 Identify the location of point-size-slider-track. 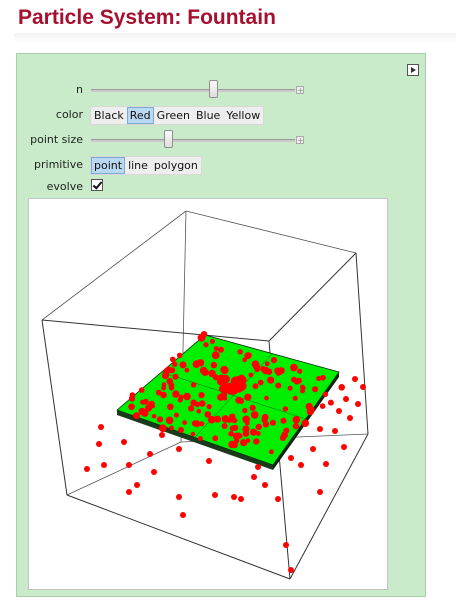
(193, 140).